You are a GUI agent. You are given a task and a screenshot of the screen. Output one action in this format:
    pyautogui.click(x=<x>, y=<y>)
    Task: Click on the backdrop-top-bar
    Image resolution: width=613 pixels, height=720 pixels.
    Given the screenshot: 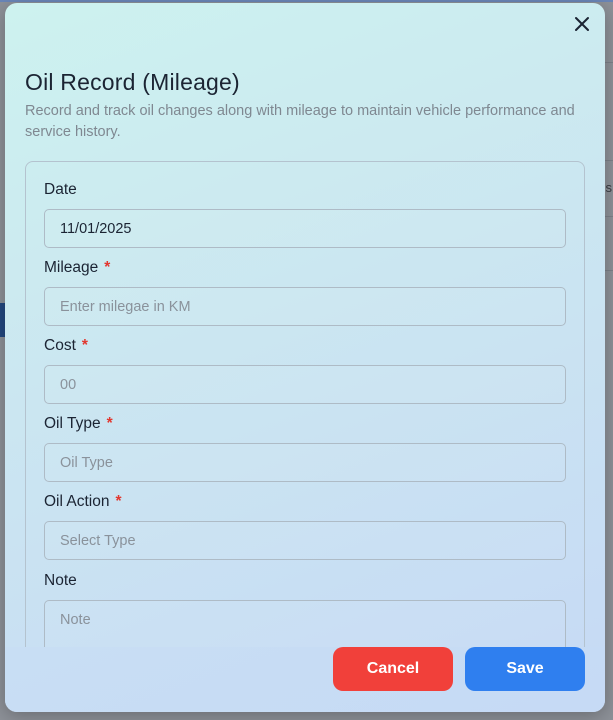 What is the action you would take?
    pyautogui.click(x=306, y=1)
    